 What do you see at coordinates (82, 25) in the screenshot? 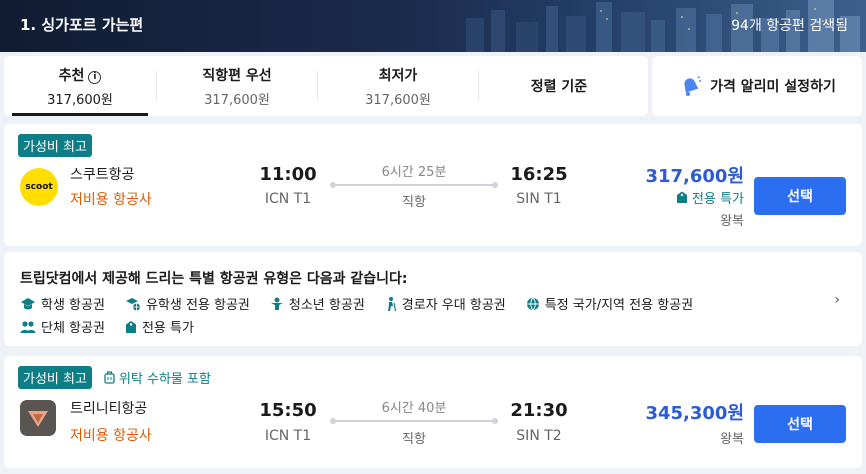
I see `route-title: 1. 싱가포르 가는편` at bounding box center [82, 25].